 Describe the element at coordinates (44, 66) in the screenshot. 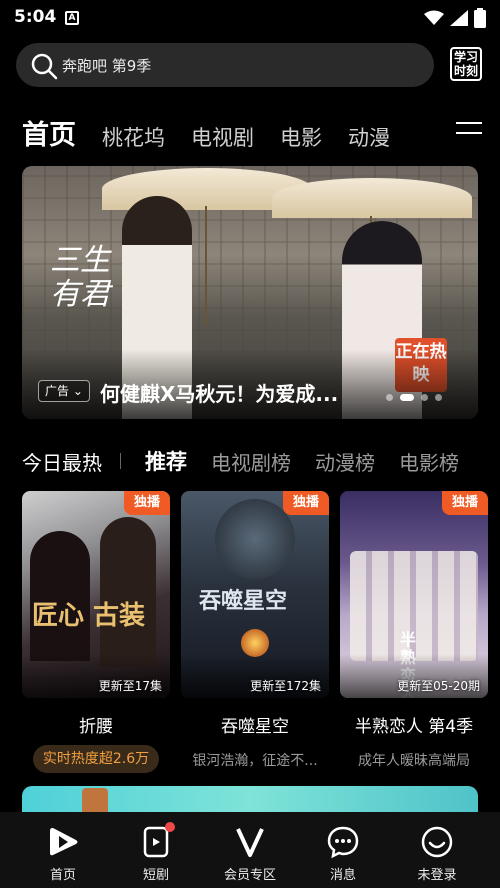

I see `search-icon` at that location.